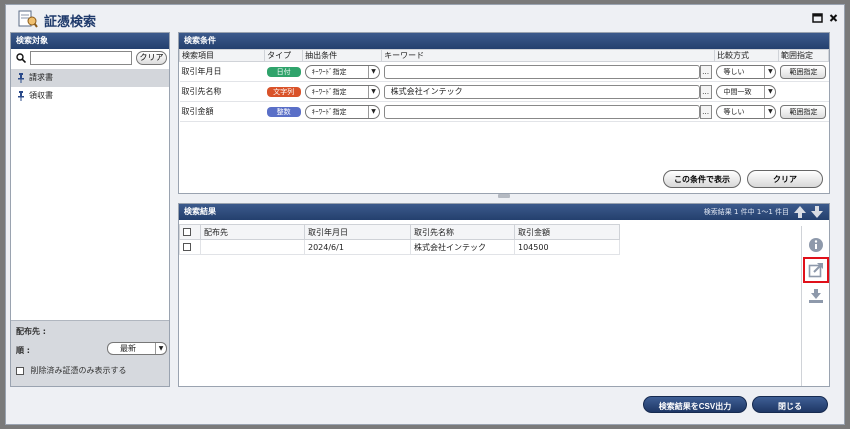  I want to click on cell-amount: 104500, so click(567, 247).